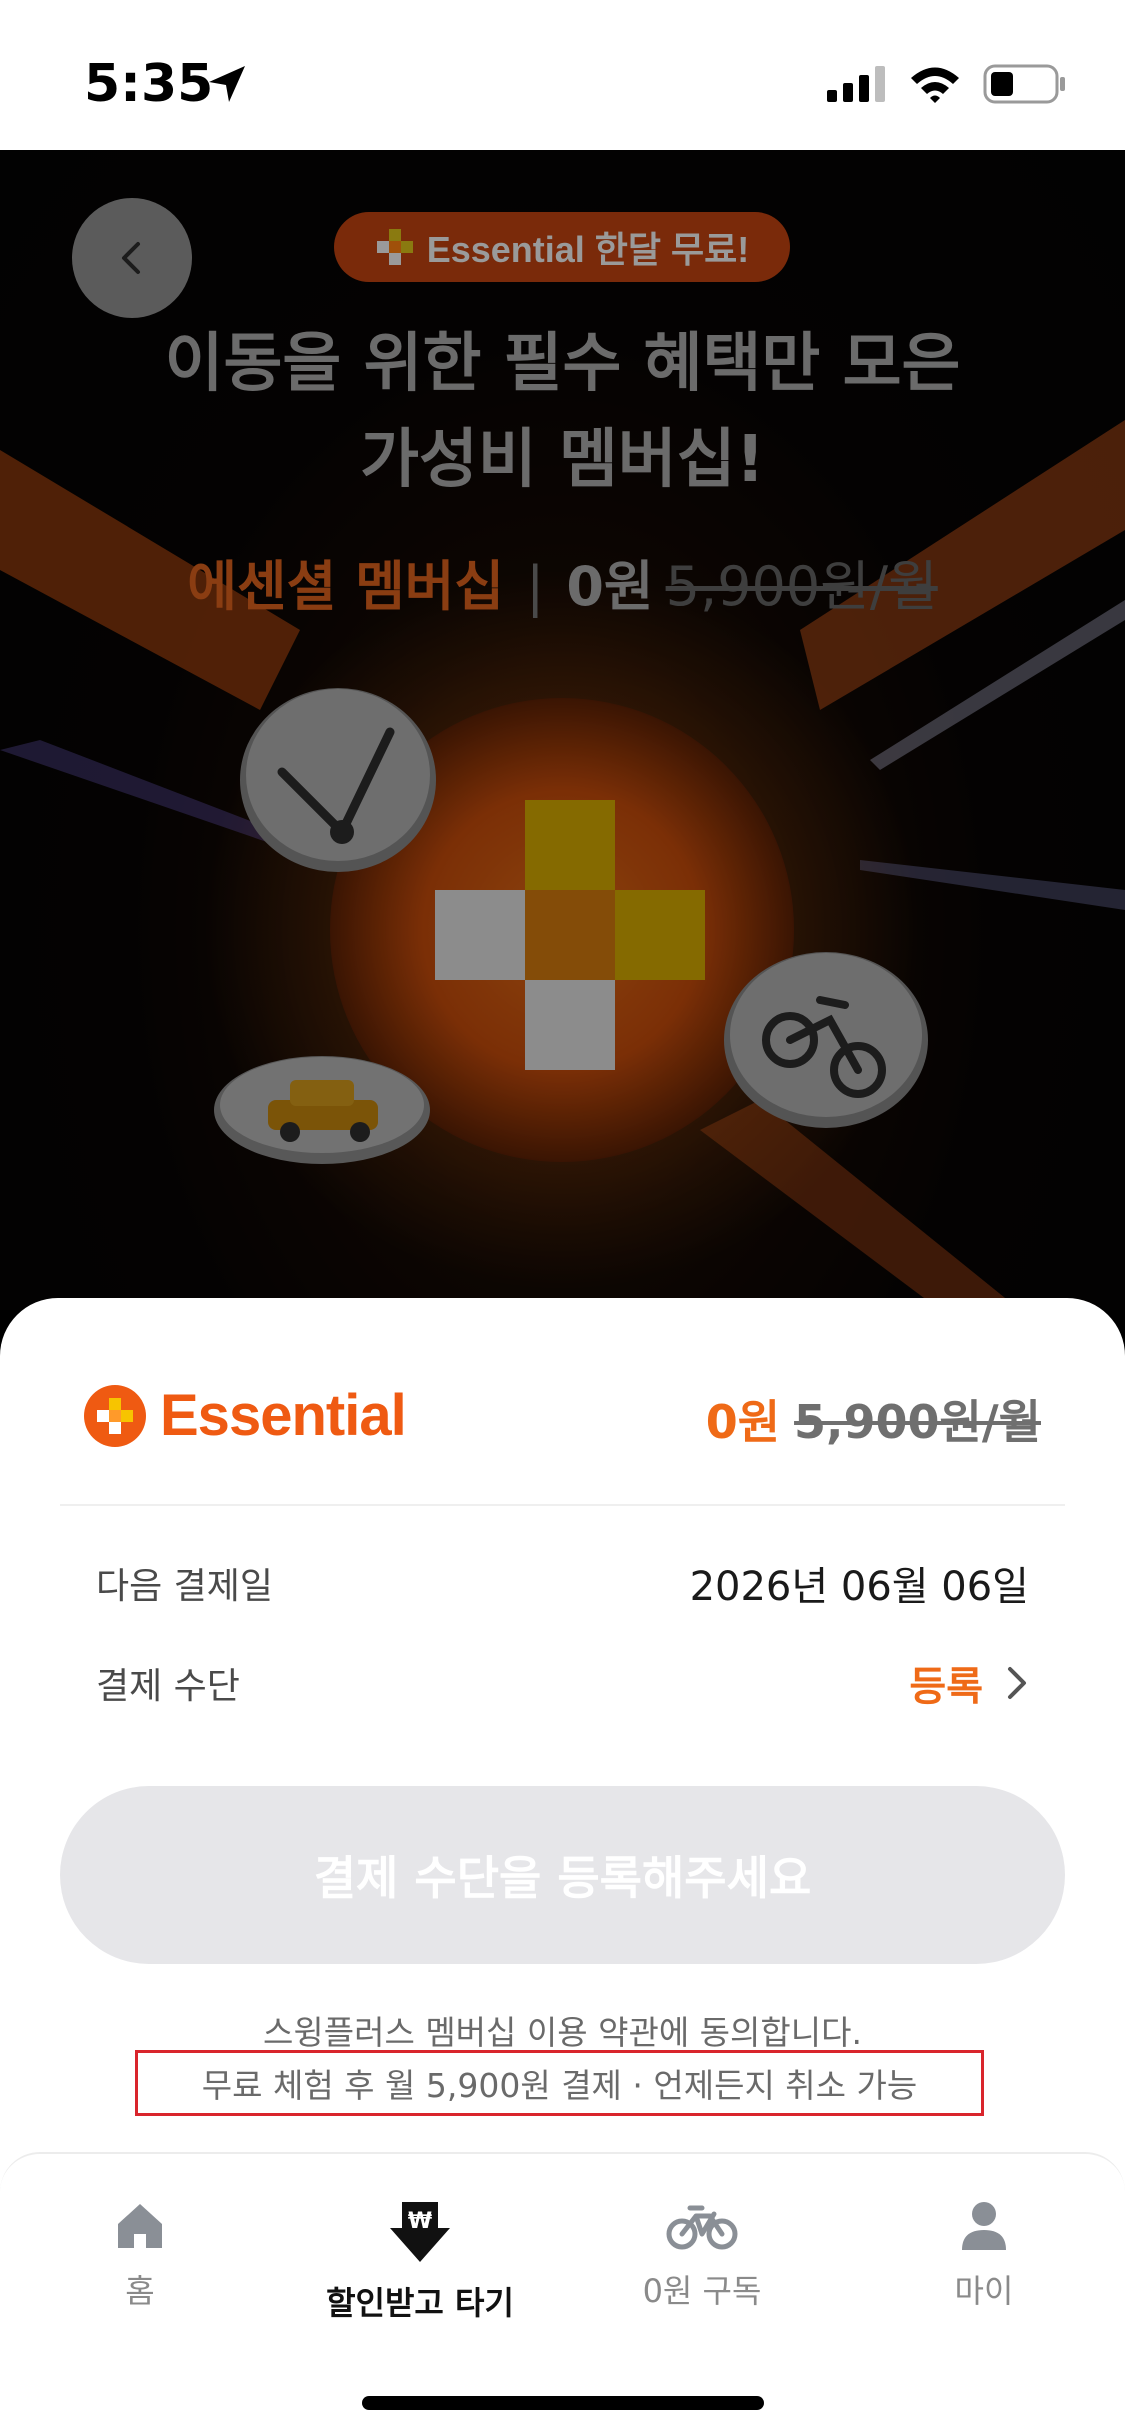 The image size is (1125, 2436). What do you see at coordinates (859, 1587) in the screenshot?
I see `next-payment-date: 2026년 06월 06일` at bounding box center [859, 1587].